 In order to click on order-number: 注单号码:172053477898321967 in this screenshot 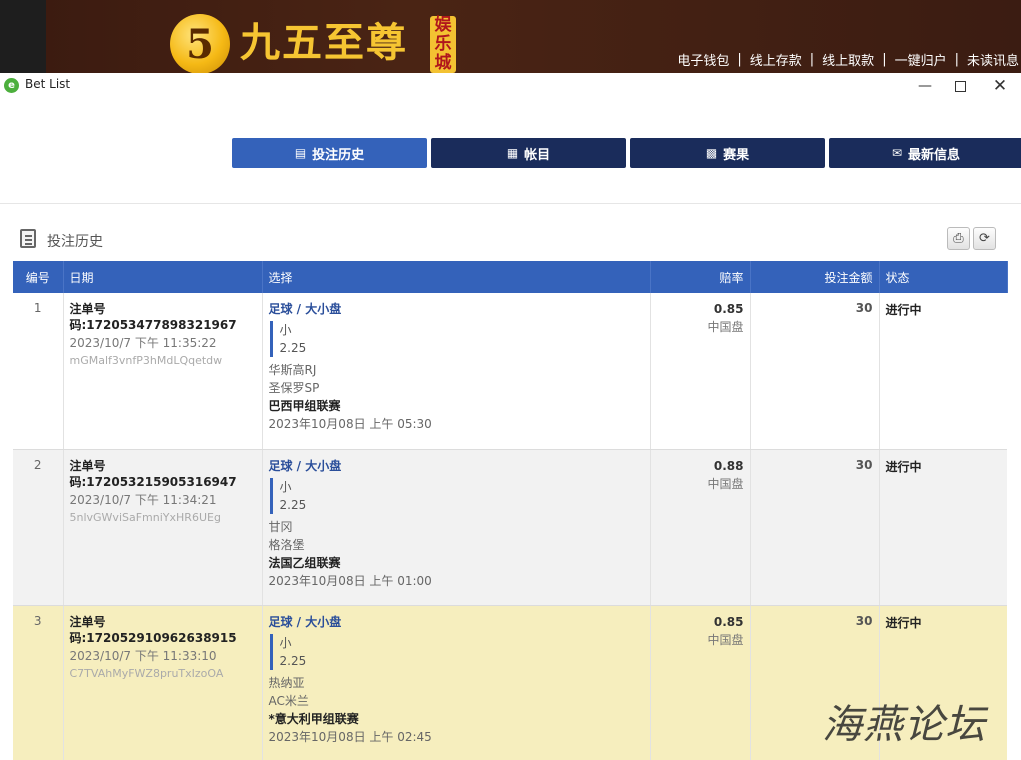, I will do `click(153, 317)`.